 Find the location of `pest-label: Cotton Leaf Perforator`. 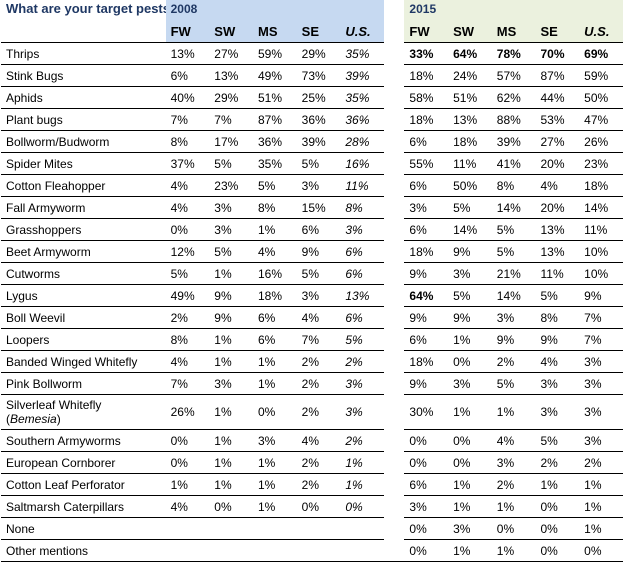

pest-label: Cotton Leaf Perforator is located at coordinates (83, 484).